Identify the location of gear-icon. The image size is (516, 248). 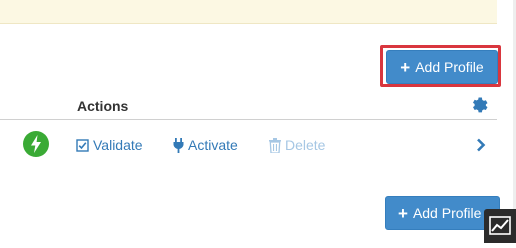
(479, 105).